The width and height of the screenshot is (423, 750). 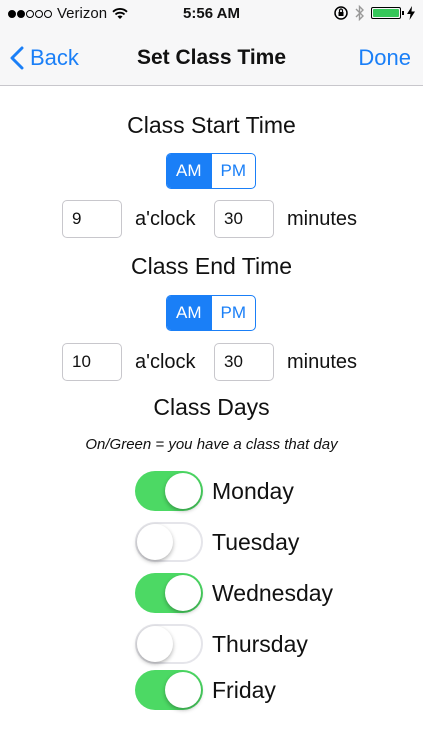 What do you see at coordinates (211, 125) in the screenshot?
I see `start-time-title: Class Start Time` at bounding box center [211, 125].